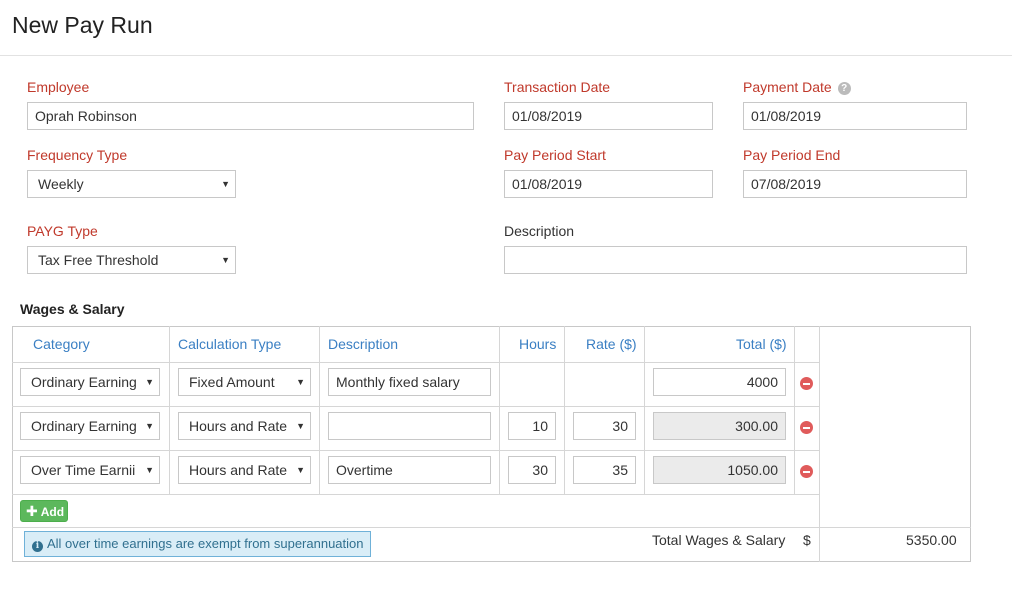 The height and width of the screenshot is (604, 1012). Describe the element at coordinates (61, 184) in the screenshot. I see `frequency-type-value: Weekly` at that location.